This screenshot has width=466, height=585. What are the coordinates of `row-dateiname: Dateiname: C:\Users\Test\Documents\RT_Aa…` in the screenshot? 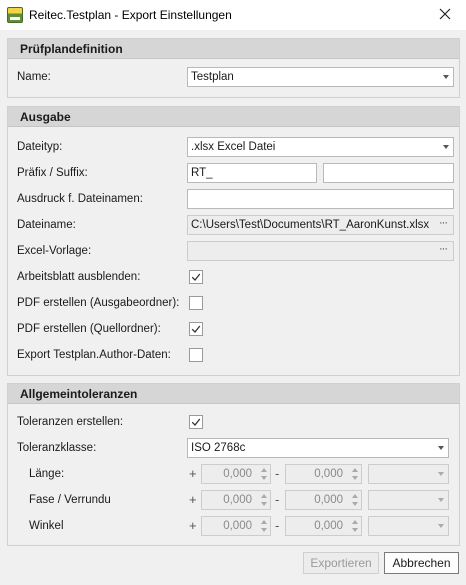 It's located at (233, 226).